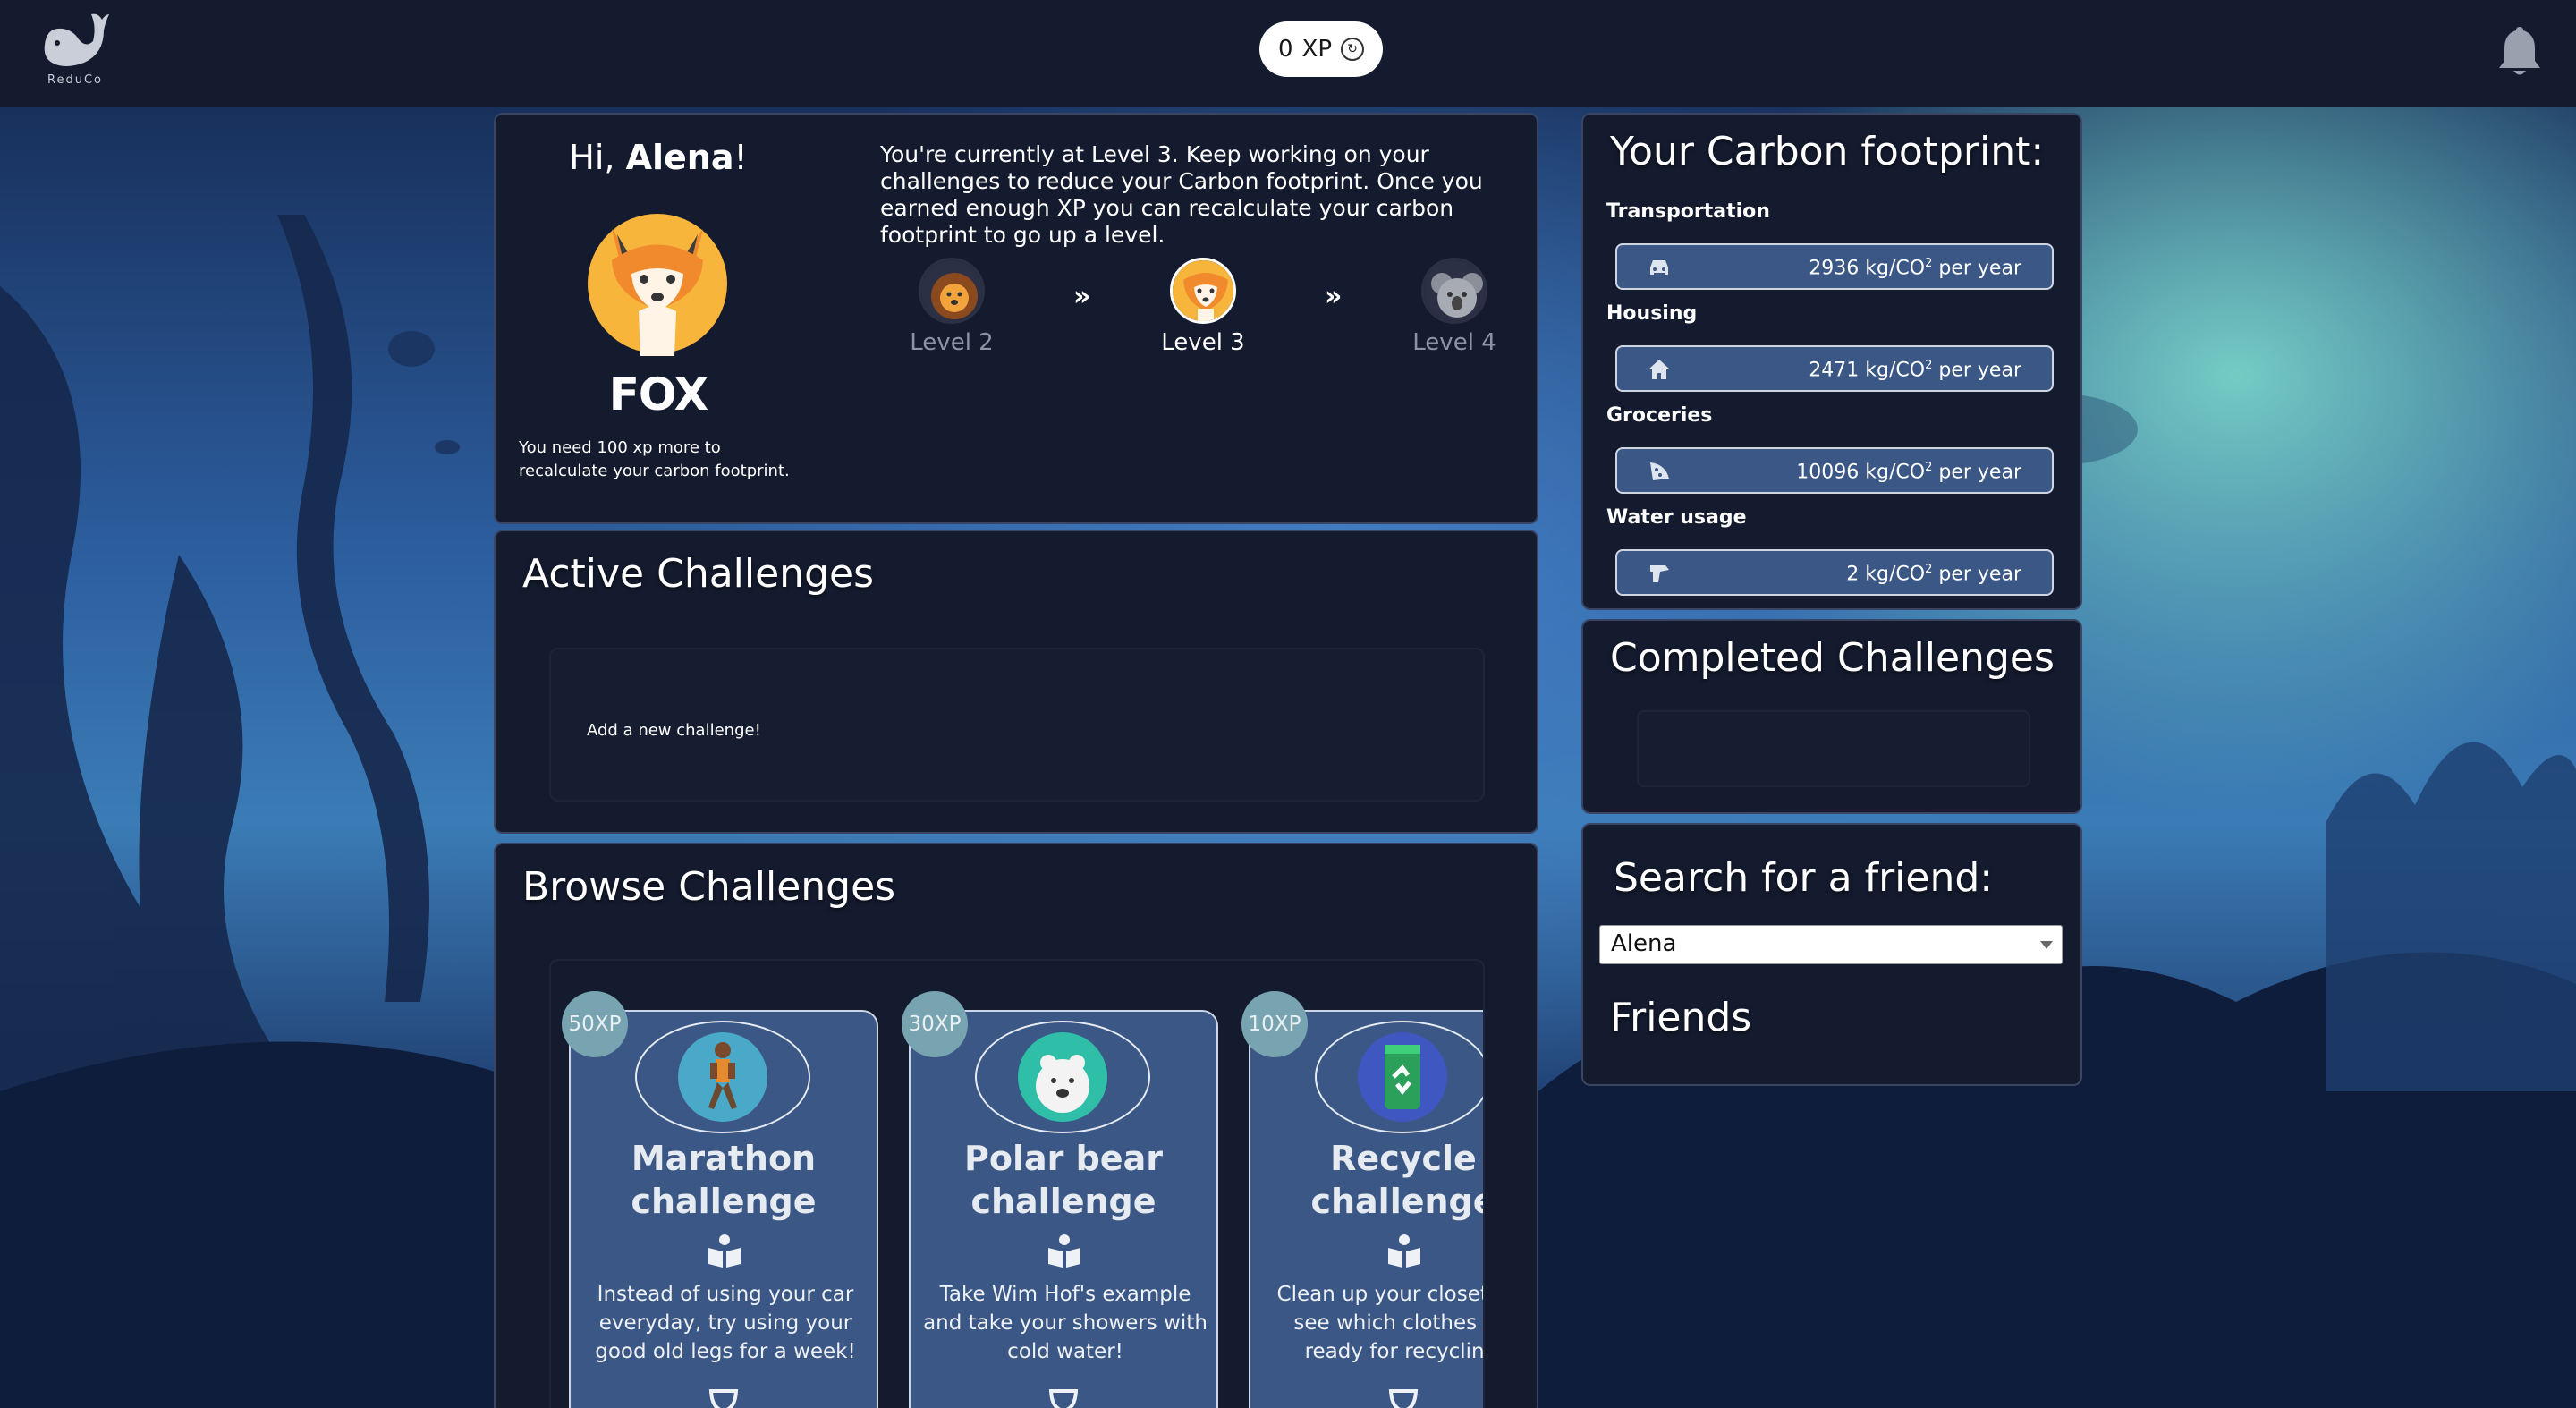  I want to click on whale-logo-icon: ReduCo, so click(75, 51).